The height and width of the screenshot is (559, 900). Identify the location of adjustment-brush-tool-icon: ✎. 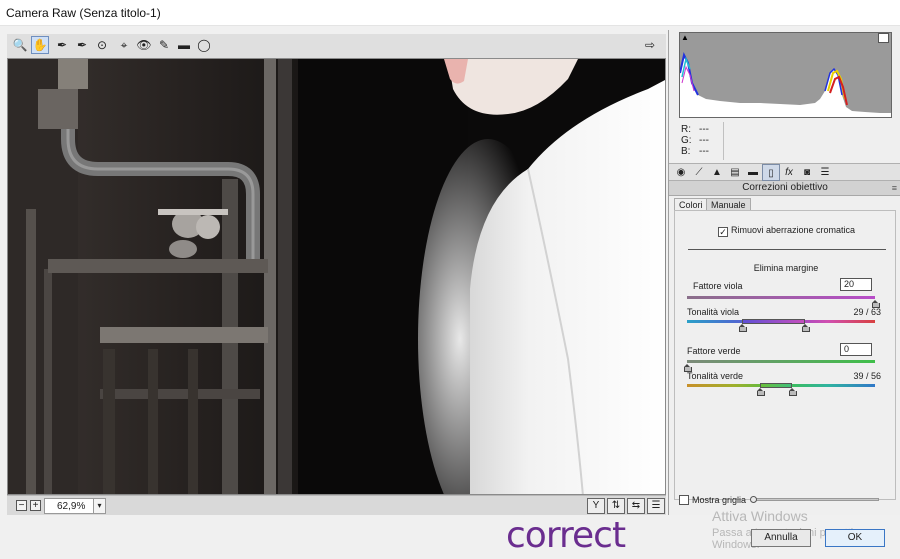
(164, 45).